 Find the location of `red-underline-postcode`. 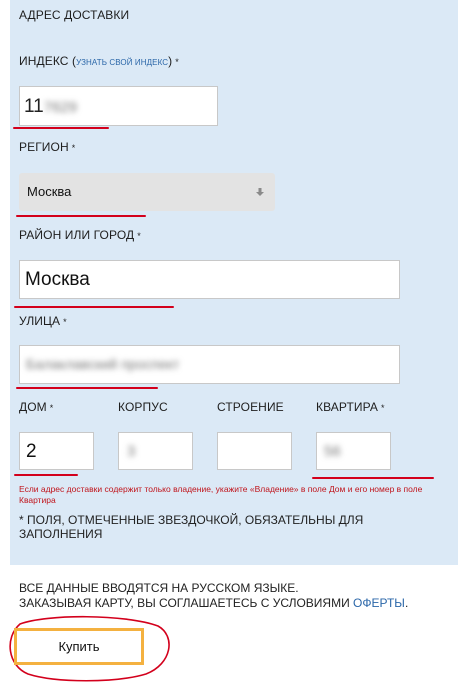

red-underline-postcode is located at coordinates (61, 128).